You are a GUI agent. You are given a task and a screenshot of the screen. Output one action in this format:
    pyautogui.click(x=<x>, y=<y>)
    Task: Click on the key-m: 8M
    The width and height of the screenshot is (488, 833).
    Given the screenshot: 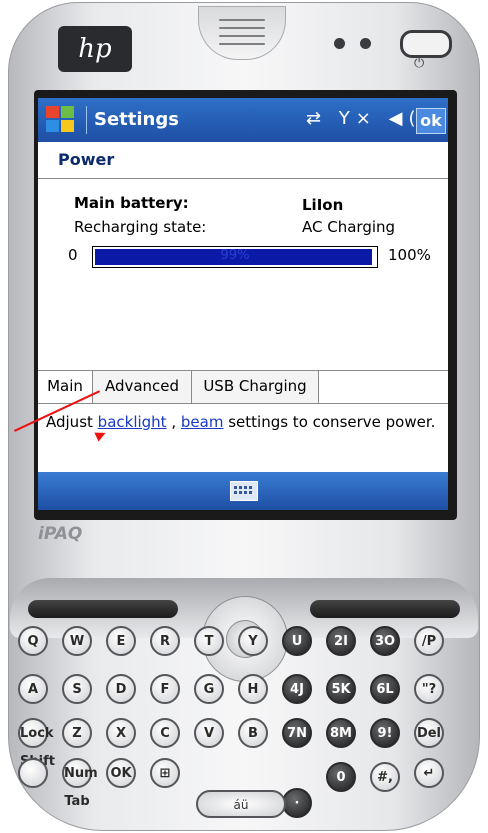 What is the action you would take?
    pyautogui.click(x=341, y=733)
    